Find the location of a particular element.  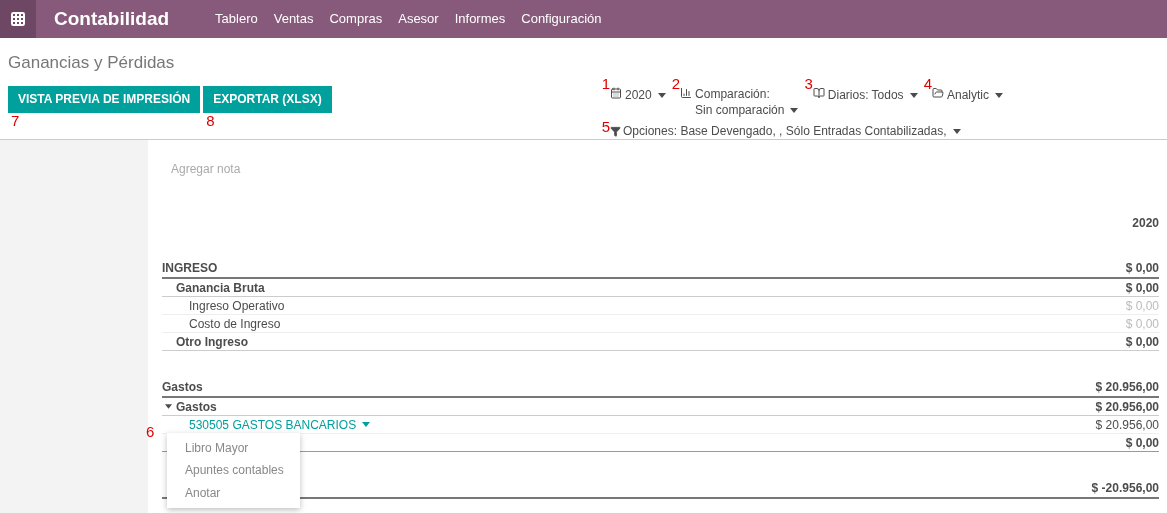

menu-option: Apuntes contables is located at coordinates (233, 470).